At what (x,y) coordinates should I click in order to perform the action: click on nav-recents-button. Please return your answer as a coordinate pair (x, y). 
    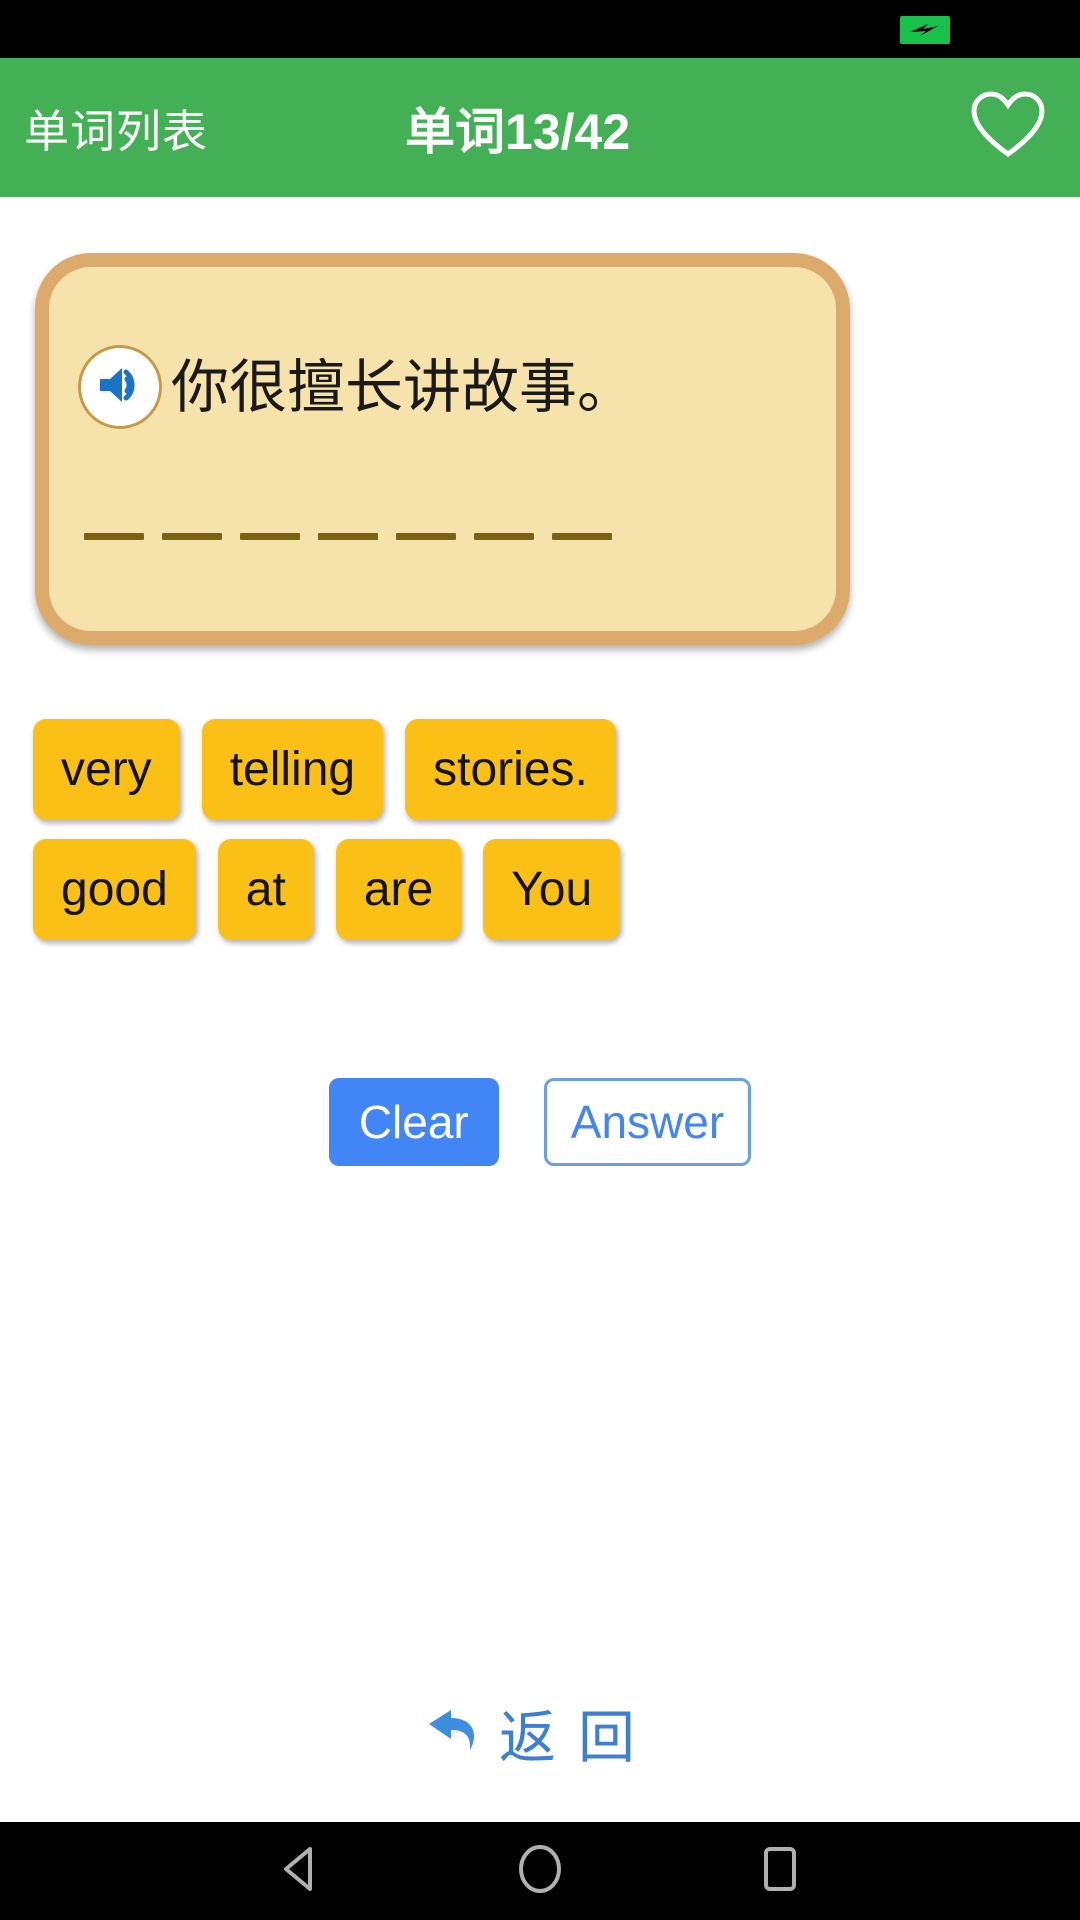
    Looking at the image, I should click on (780, 1871).